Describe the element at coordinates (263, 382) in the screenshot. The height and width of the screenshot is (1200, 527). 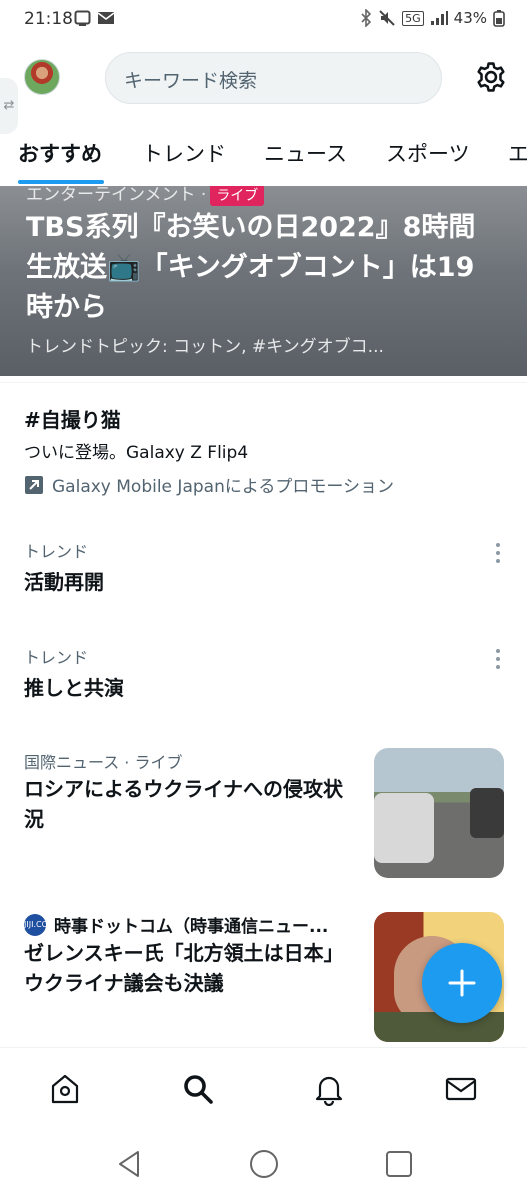
I see `divider` at that location.